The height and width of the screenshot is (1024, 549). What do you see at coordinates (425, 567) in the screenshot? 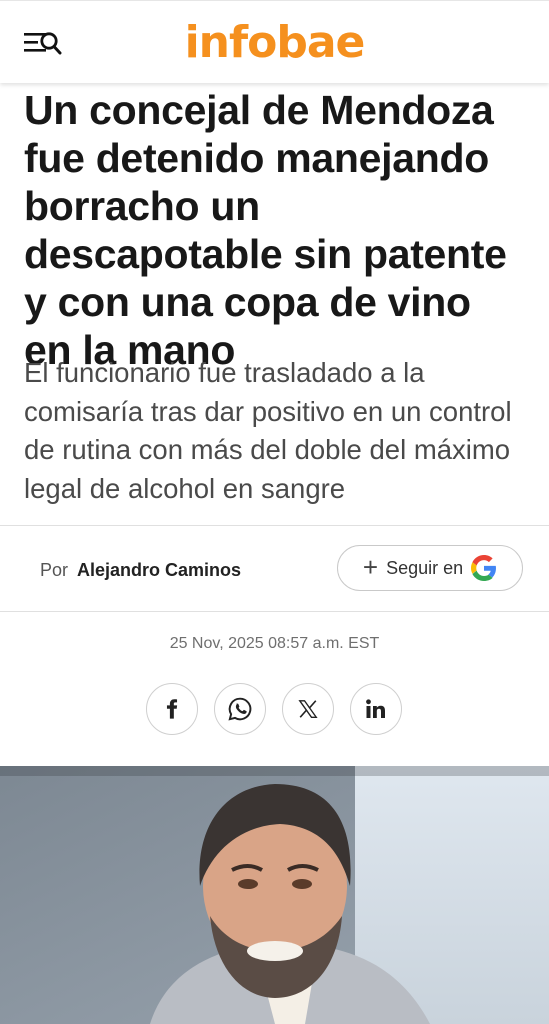
I see `follow-label: Seguir en` at bounding box center [425, 567].